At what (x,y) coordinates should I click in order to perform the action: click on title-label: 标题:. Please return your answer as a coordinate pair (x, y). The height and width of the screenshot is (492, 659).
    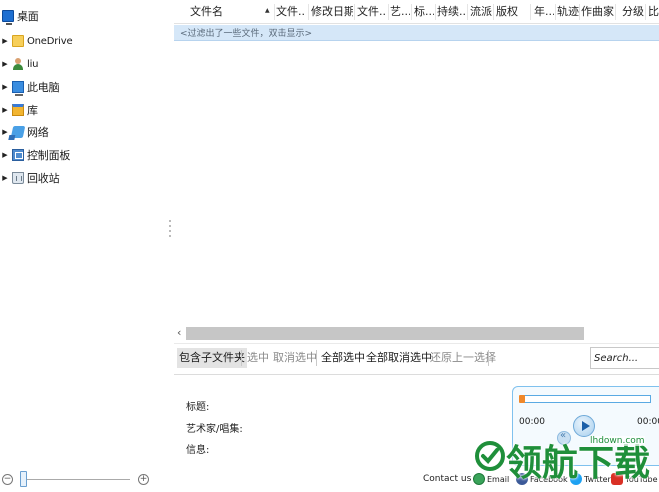
    Looking at the image, I should click on (198, 407).